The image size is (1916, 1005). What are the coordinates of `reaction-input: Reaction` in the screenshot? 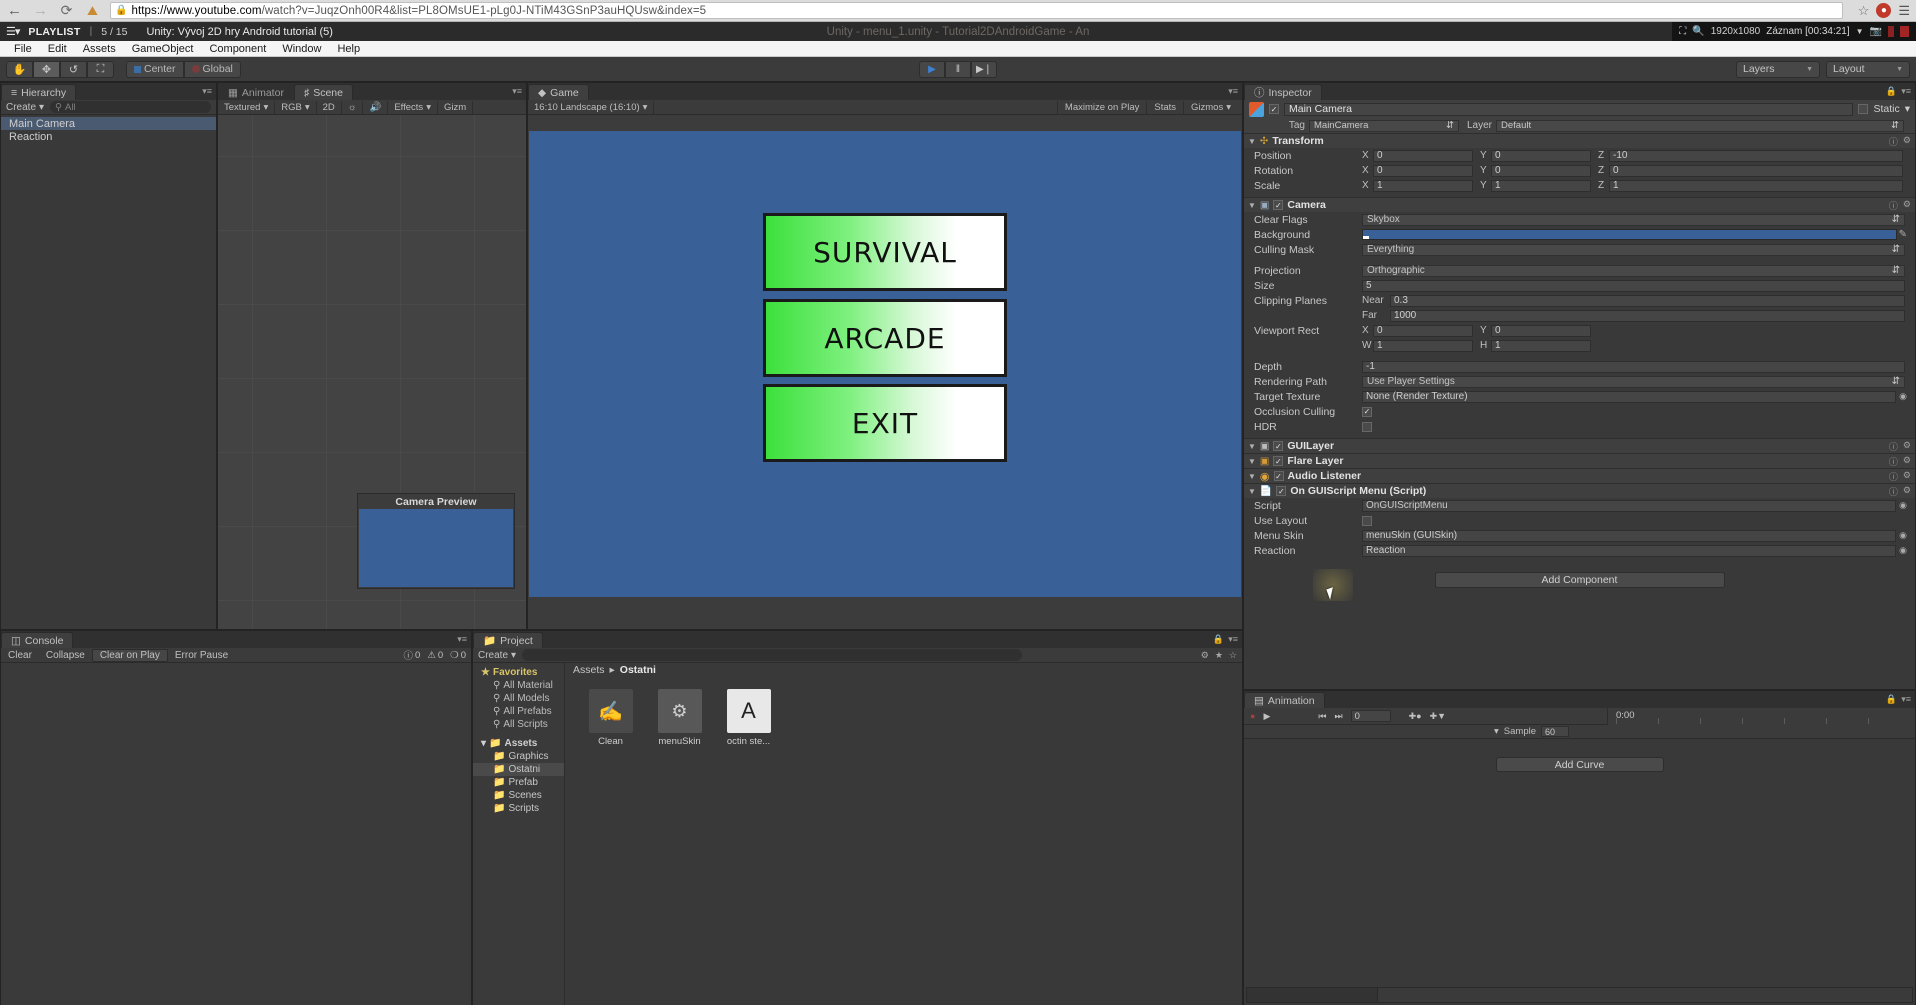 It's located at (1629, 550).